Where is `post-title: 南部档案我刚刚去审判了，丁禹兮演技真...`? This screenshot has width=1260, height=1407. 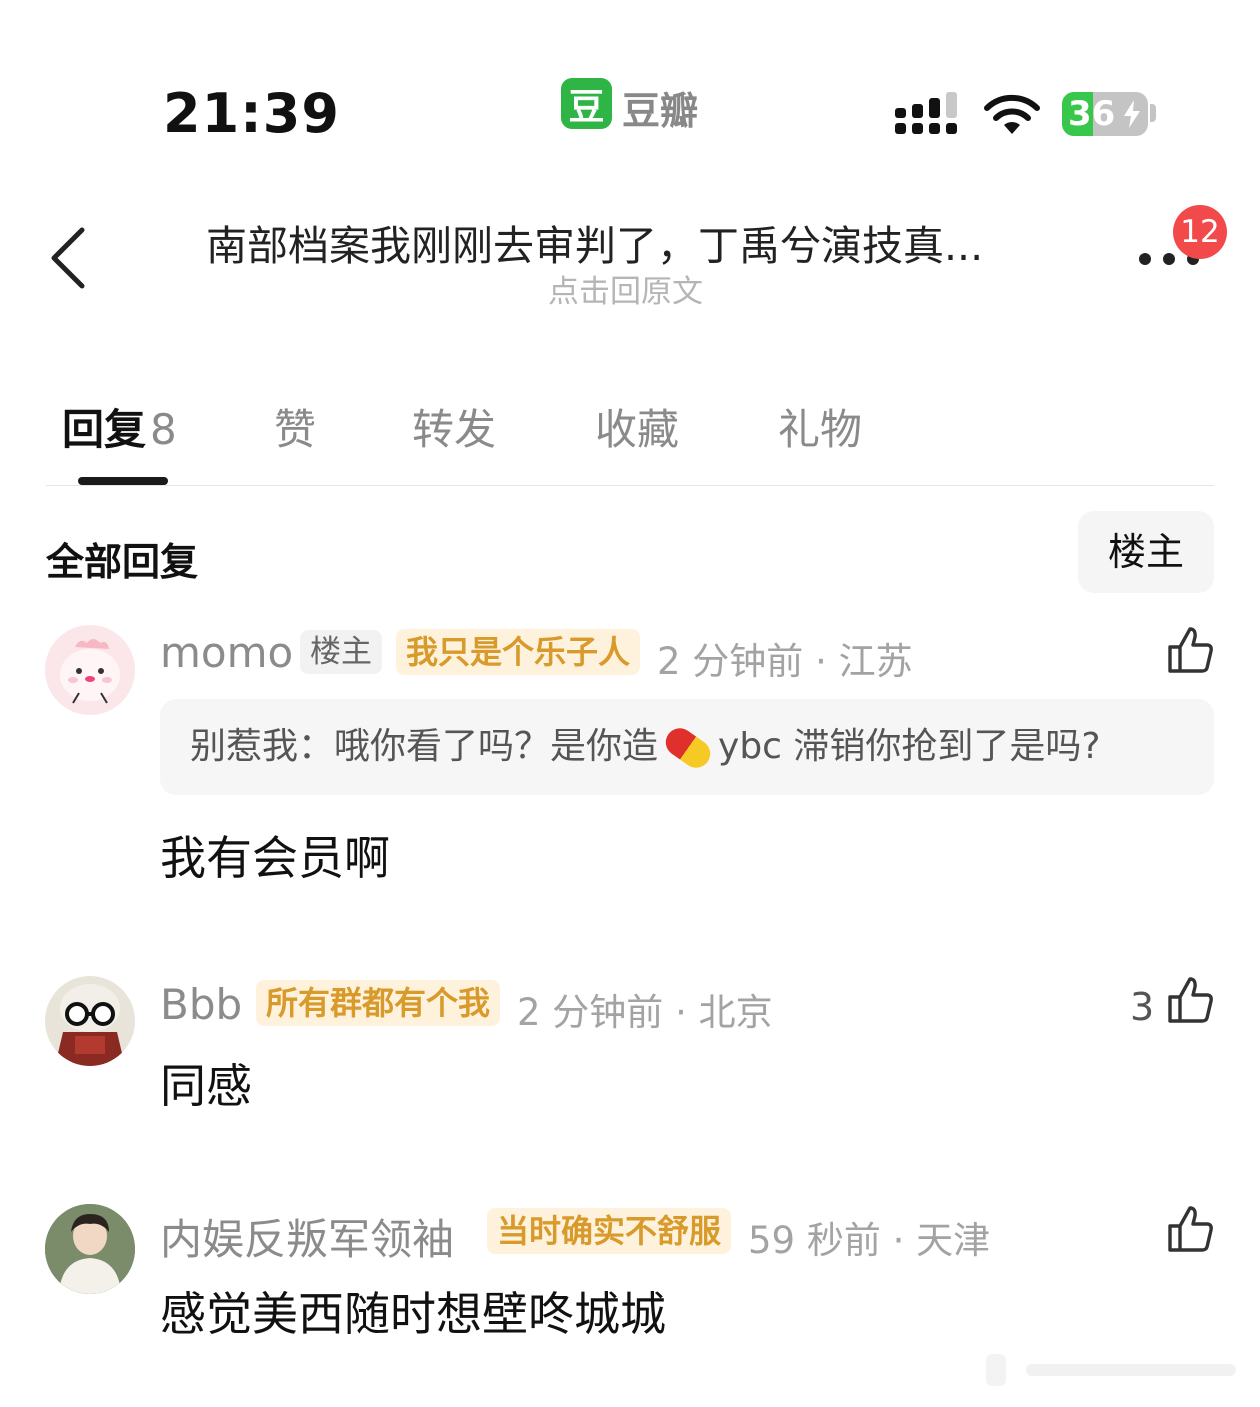
post-title: 南部档案我刚刚去审判了，丁禹兮演技真... is located at coordinates (636, 242).